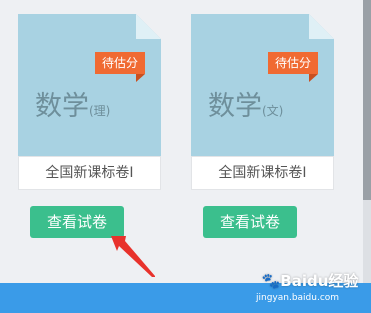  Describe the element at coordinates (367, 100) in the screenshot. I see `scrollbar-thumb` at that location.